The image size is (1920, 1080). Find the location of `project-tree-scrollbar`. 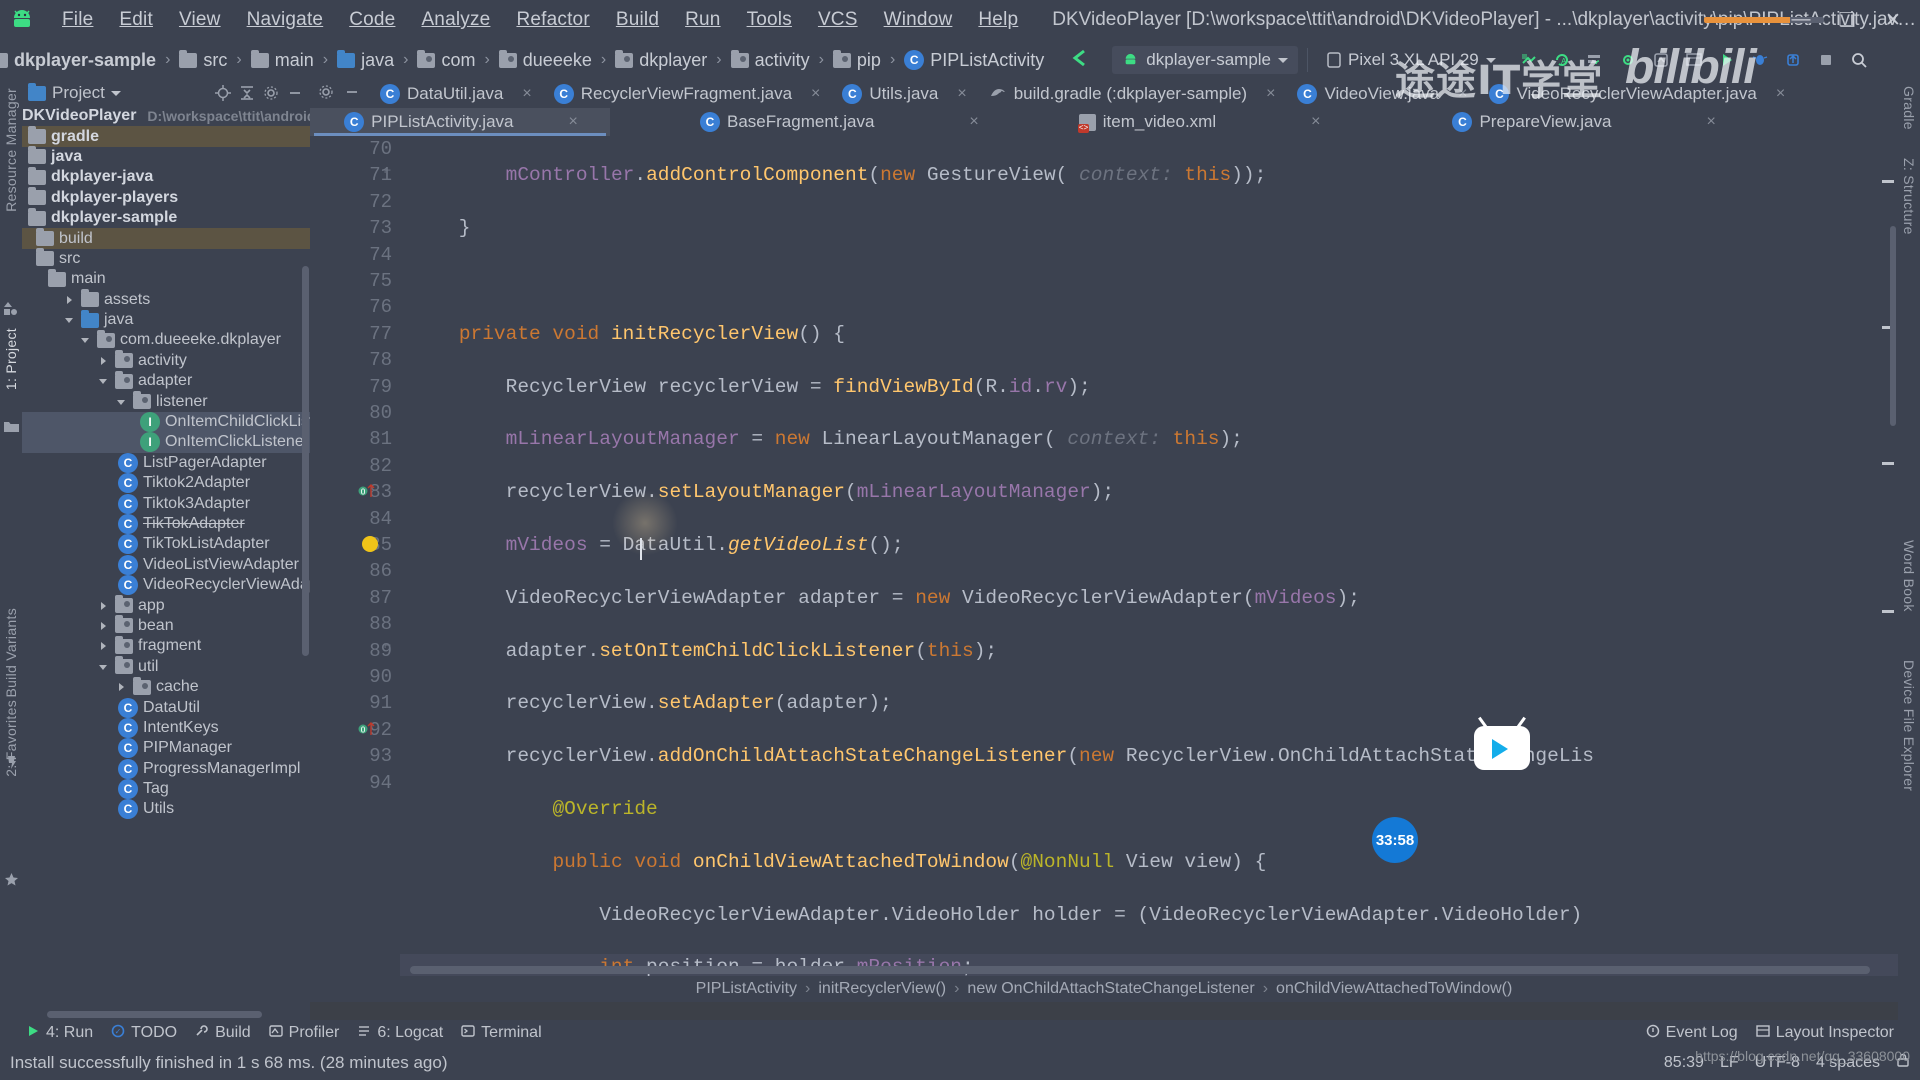

project-tree-scrollbar is located at coordinates (305, 461).